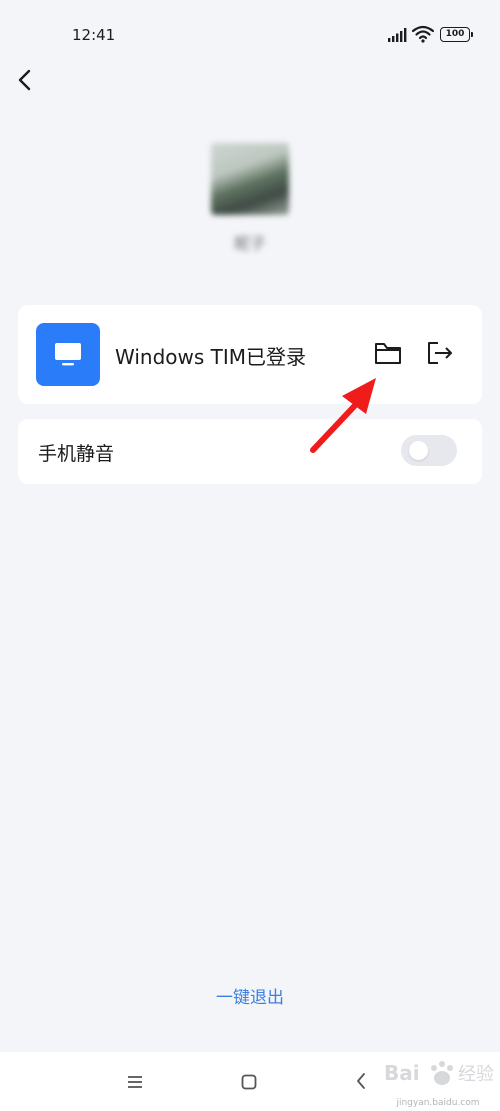 Image resolution: width=500 pixels, height=1111 pixels. Describe the element at coordinates (397, 35) in the screenshot. I see `signal-icon` at that location.